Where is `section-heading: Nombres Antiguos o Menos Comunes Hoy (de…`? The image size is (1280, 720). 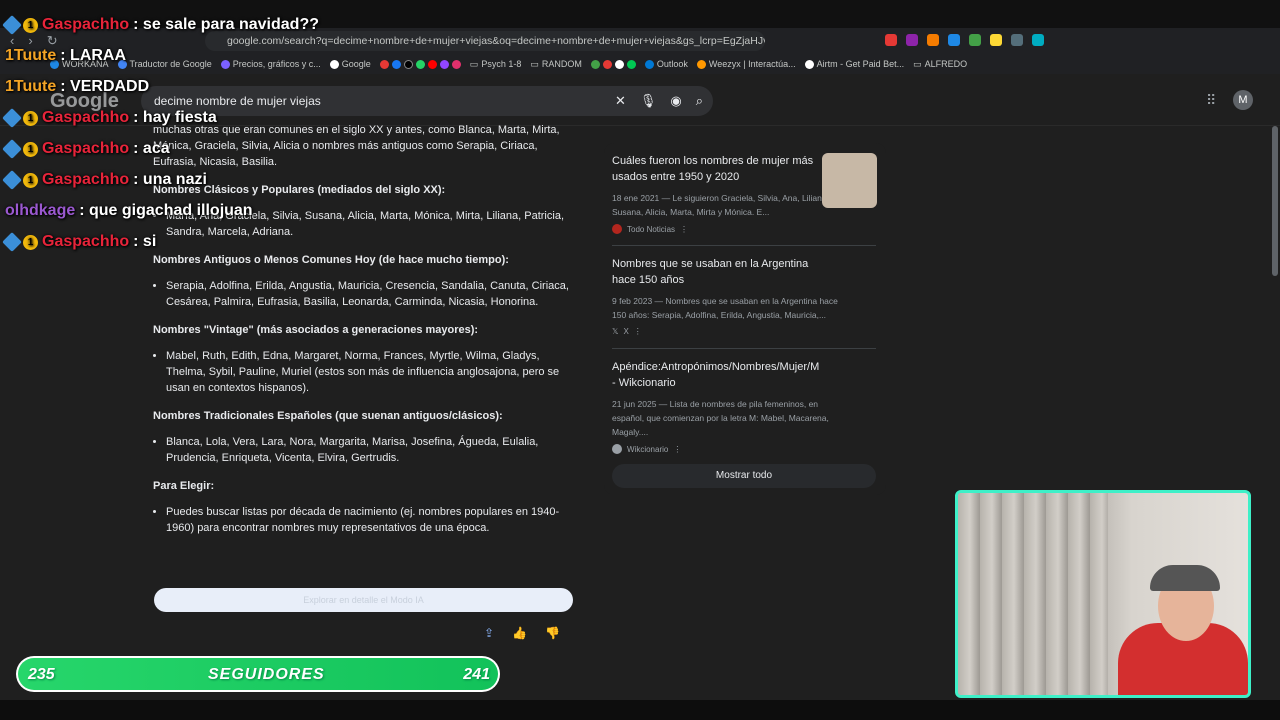
section-heading: Nombres Antiguos o Menos Comunes Hoy (de… is located at coordinates (331, 260).